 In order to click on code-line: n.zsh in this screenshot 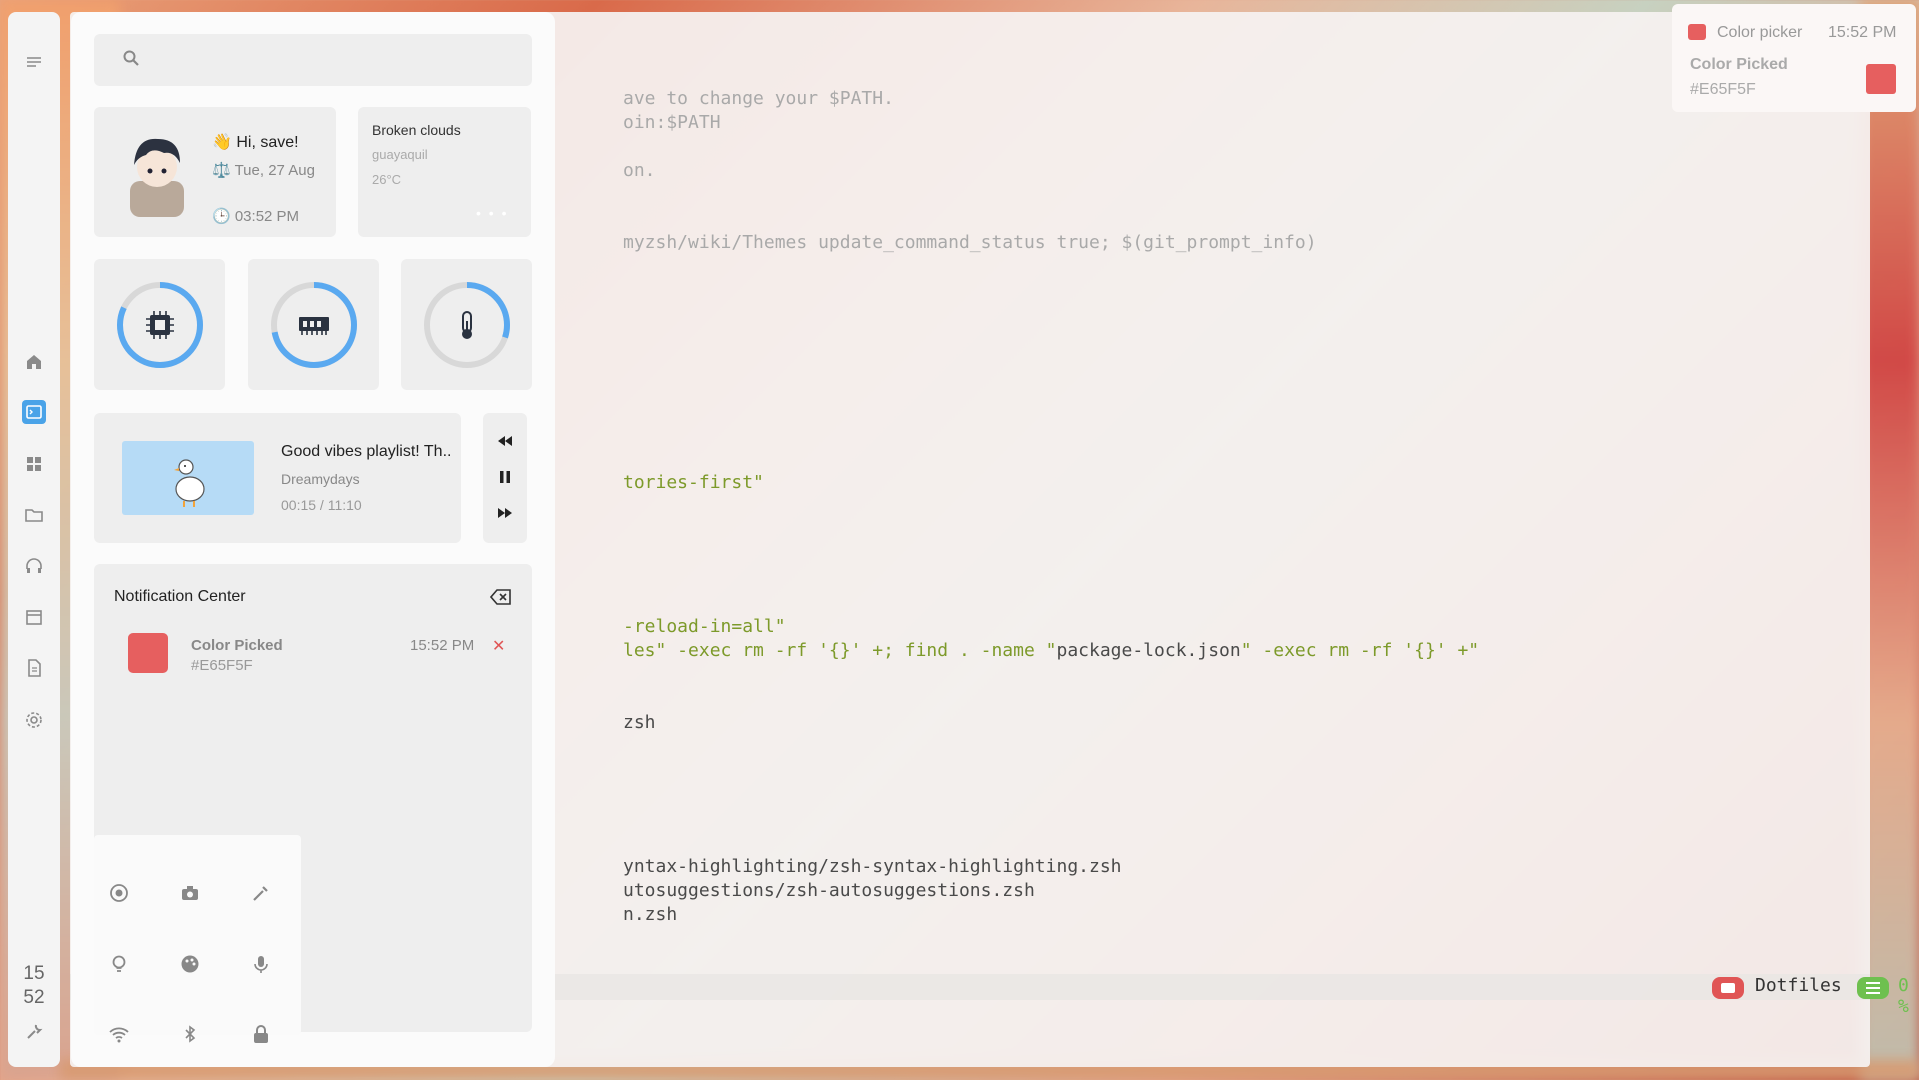, I will do `click(650, 914)`.